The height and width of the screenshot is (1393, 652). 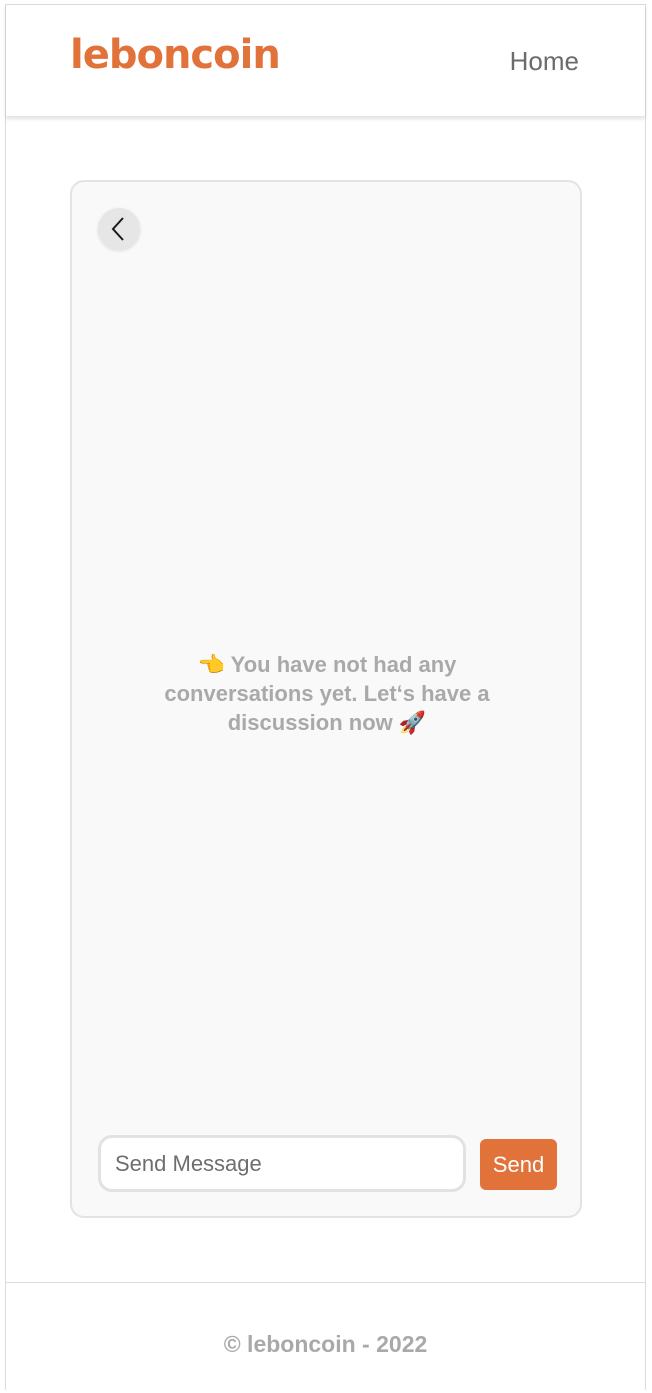 I want to click on top-navbar: leboncoin Home, so click(x=325, y=61).